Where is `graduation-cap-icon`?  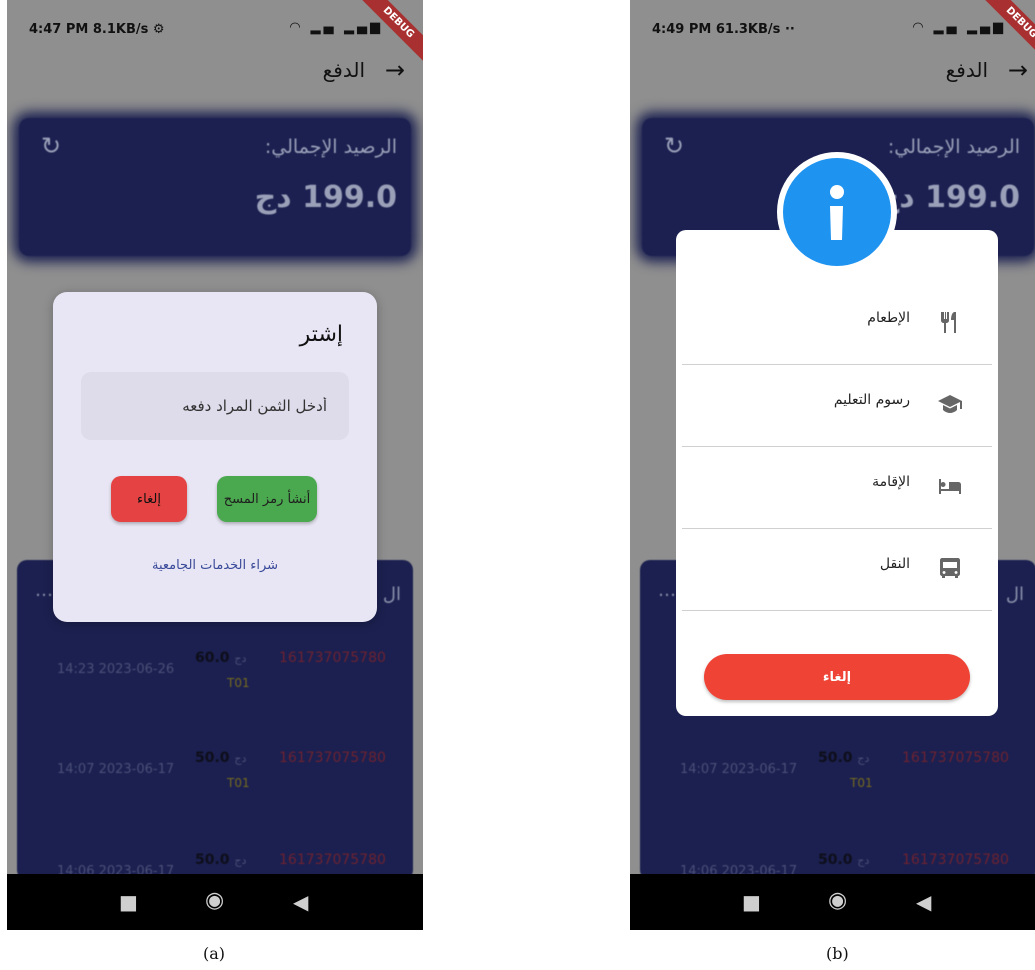
graduation-cap-icon is located at coordinates (950, 404).